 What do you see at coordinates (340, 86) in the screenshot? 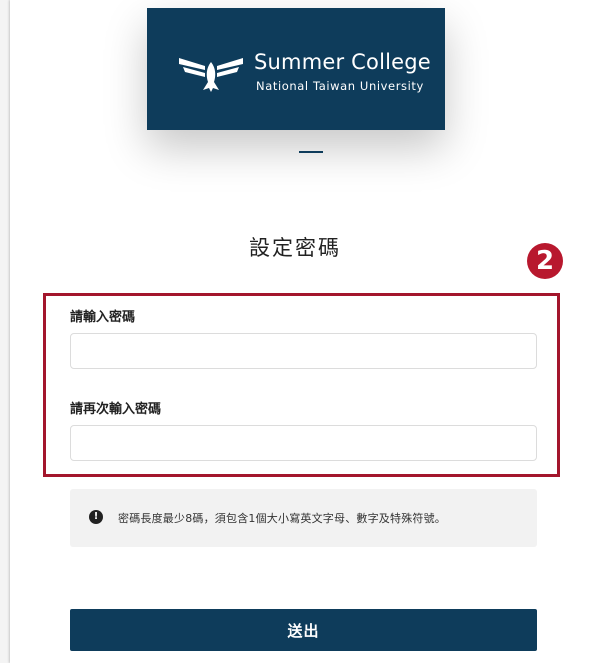
I see `brand-subtitle: National Taiwan University` at bounding box center [340, 86].